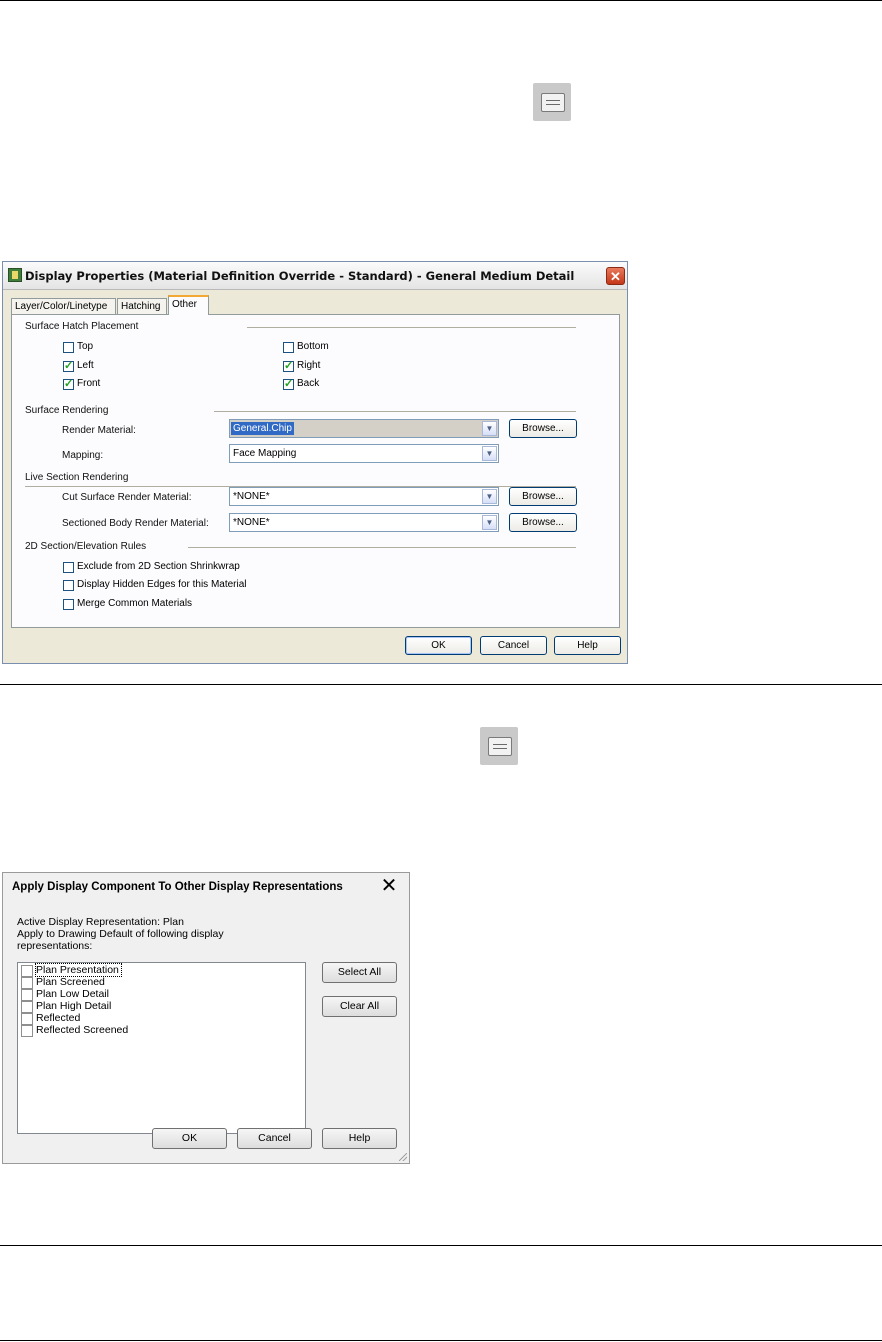 The height and width of the screenshot is (1342, 882). What do you see at coordinates (77, 477) in the screenshot?
I see `live-section-heading: Live Section Rendering` at bounding box center [77, 477].